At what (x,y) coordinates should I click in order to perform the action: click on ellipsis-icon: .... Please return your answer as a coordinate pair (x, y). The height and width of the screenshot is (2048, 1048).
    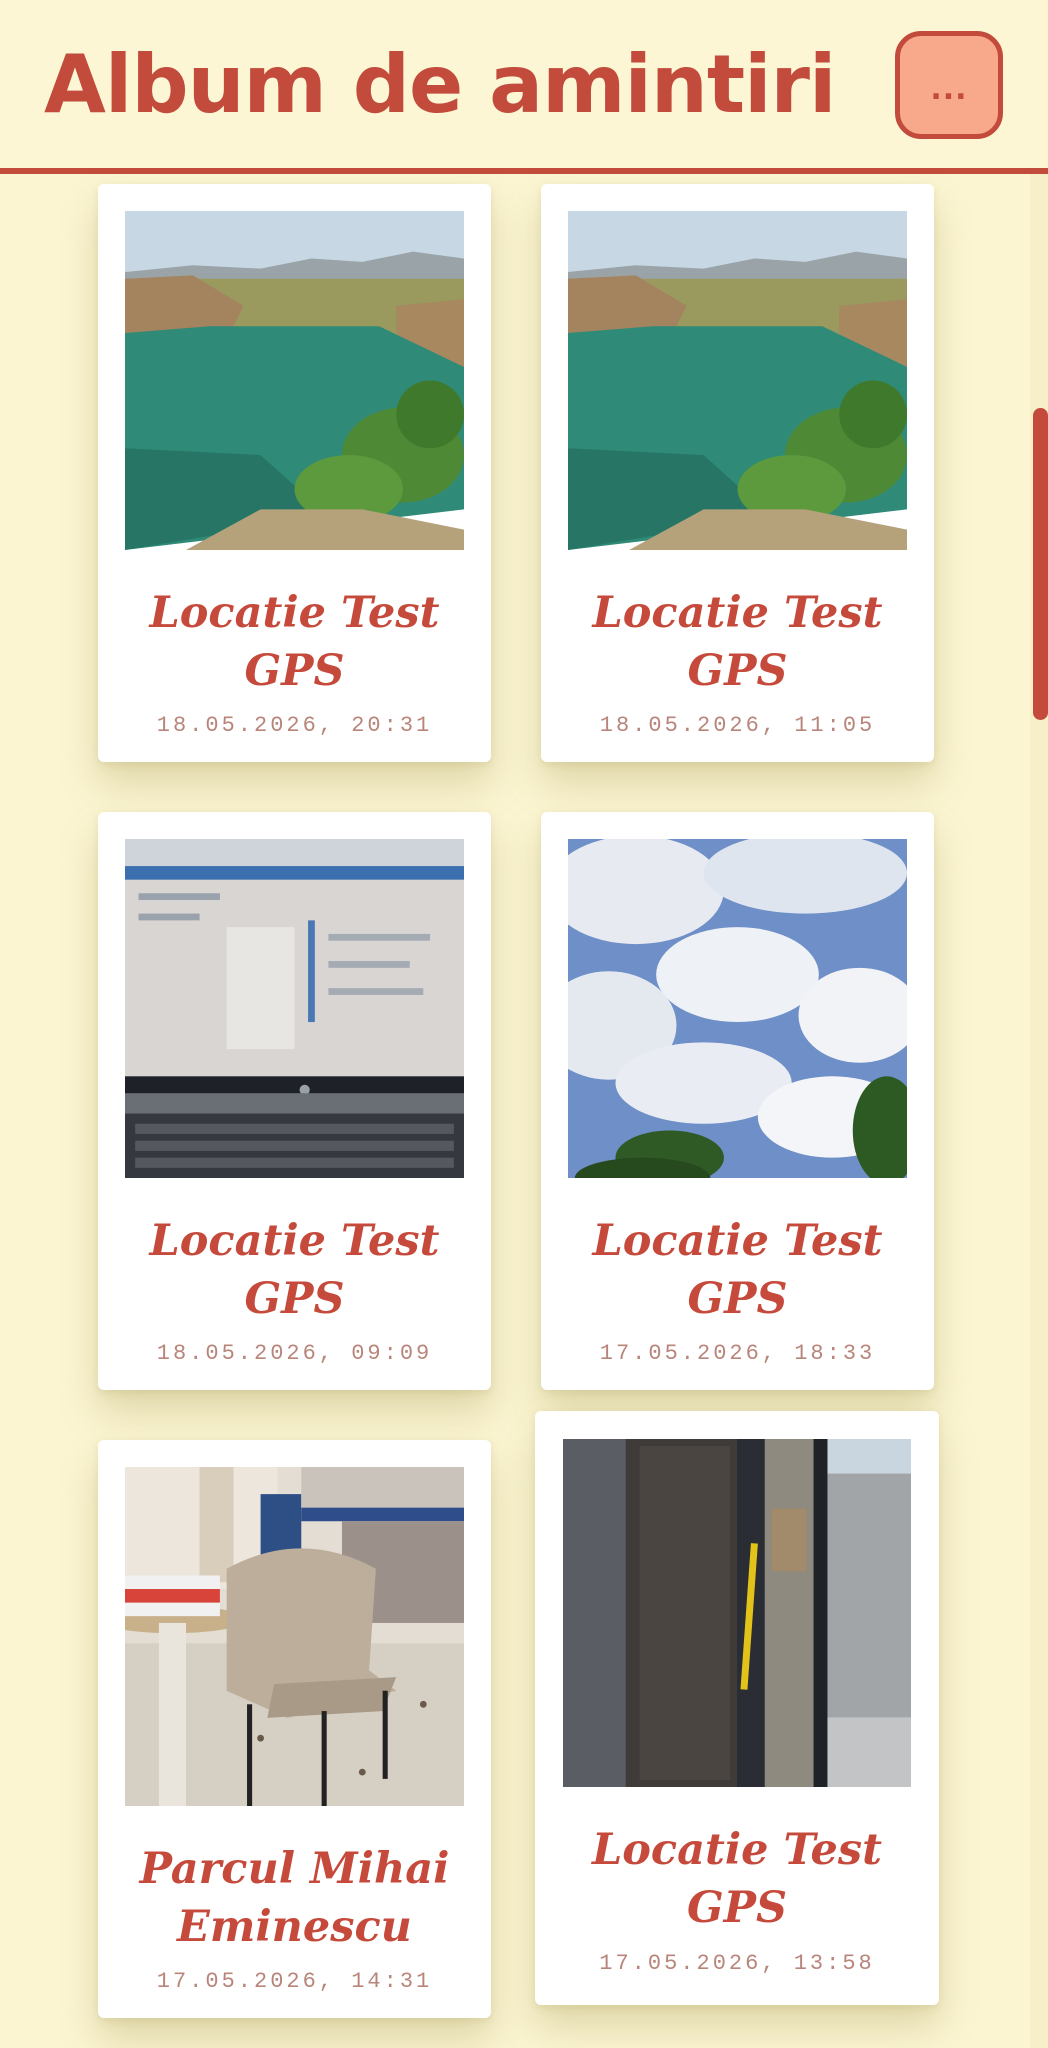
    Looking at the image, I should click on (949, 89).